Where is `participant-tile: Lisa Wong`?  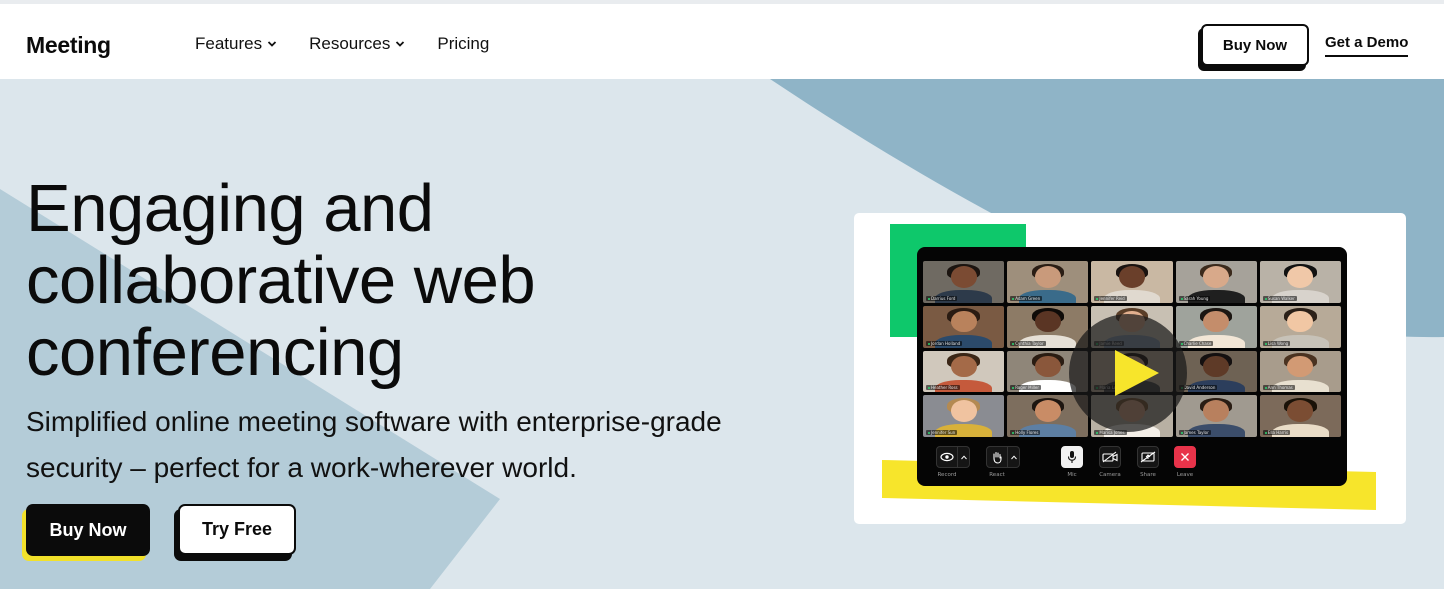 participant-tile: Lisa Wong is located at coordinates (1300, 326).